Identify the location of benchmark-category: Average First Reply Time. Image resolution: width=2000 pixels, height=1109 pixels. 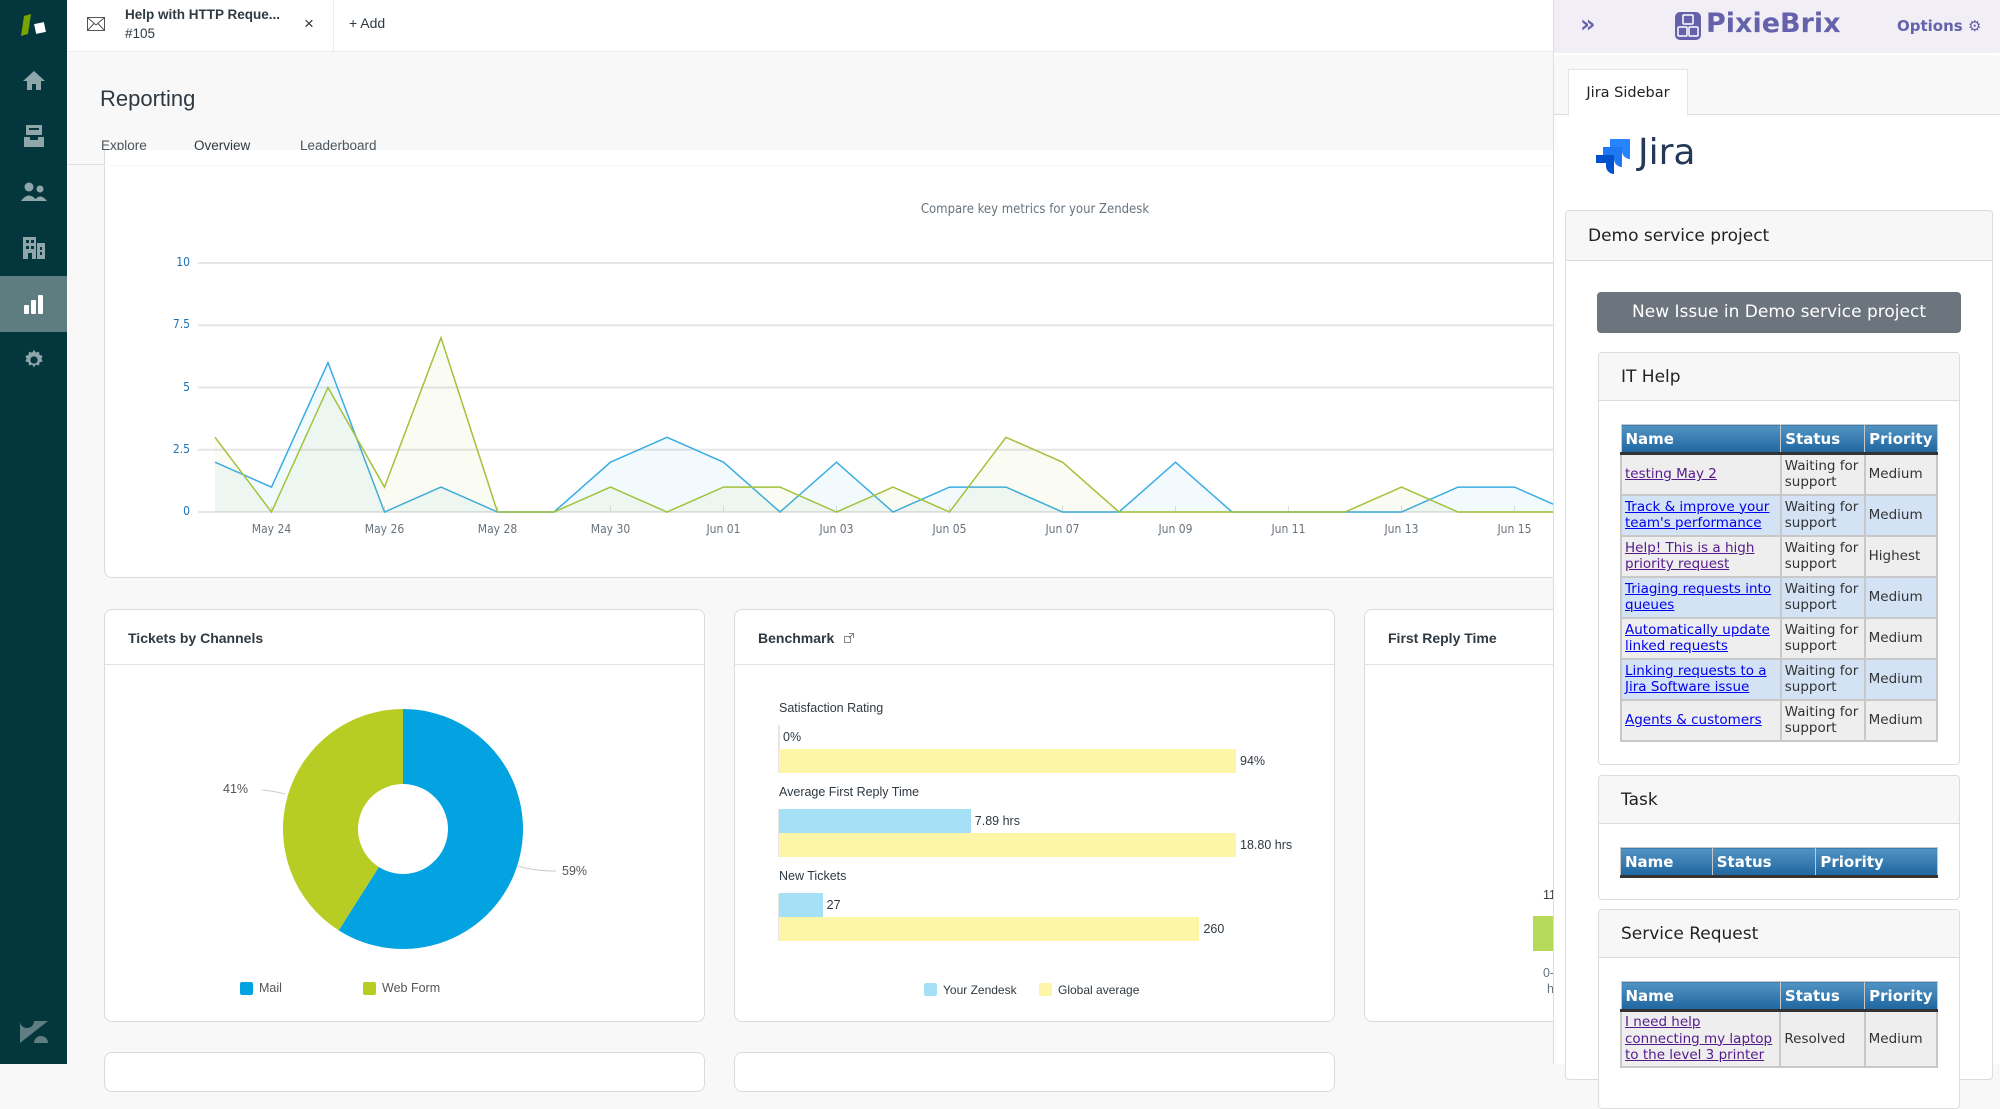
(849, 792).